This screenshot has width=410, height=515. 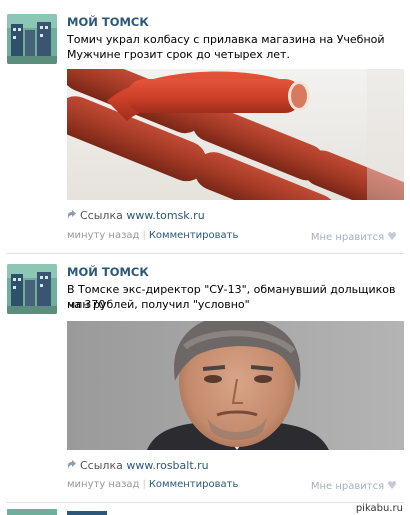 I want to click on post-author-partial, so click(x=87, y=513).